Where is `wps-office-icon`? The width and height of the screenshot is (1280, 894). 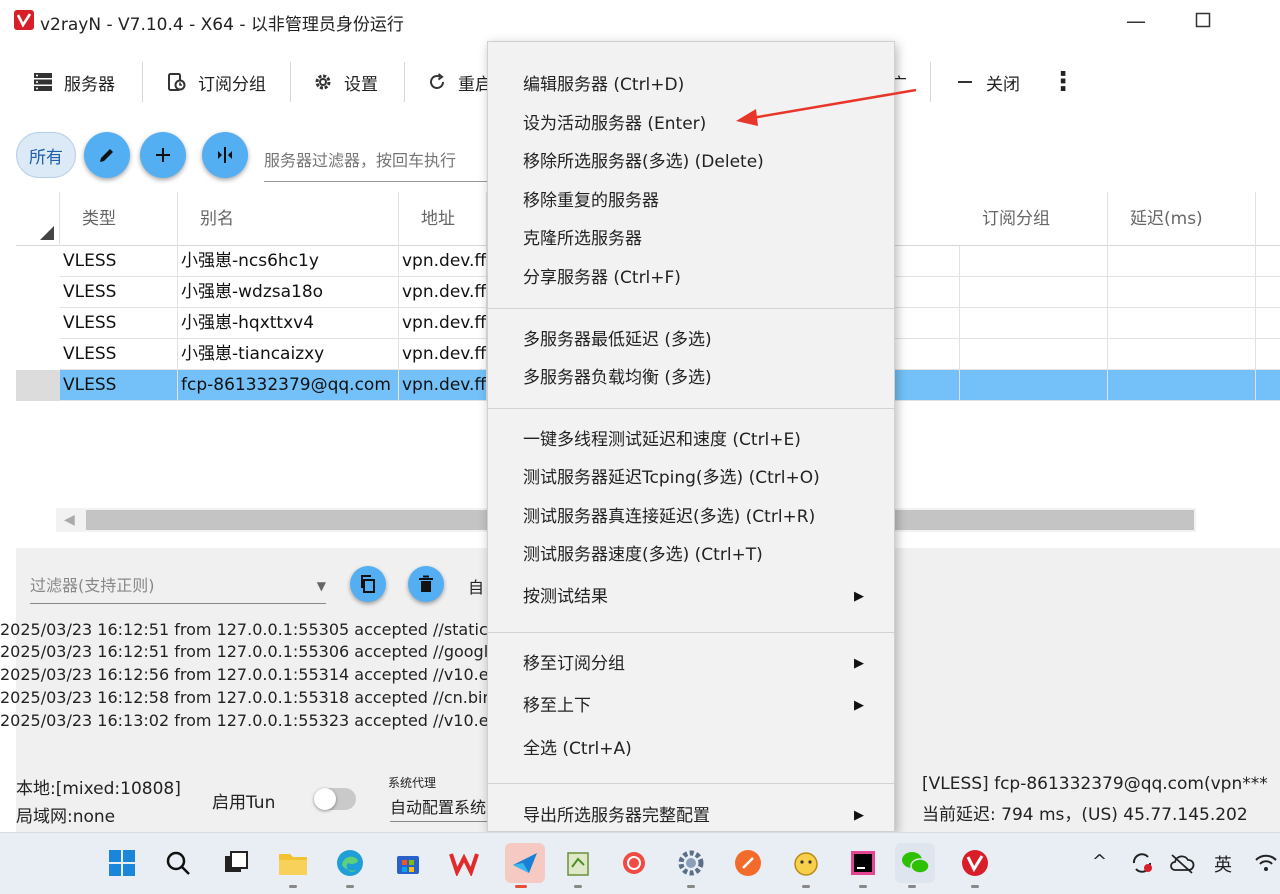
wps-office-icon is located at coordinates (464, 863).